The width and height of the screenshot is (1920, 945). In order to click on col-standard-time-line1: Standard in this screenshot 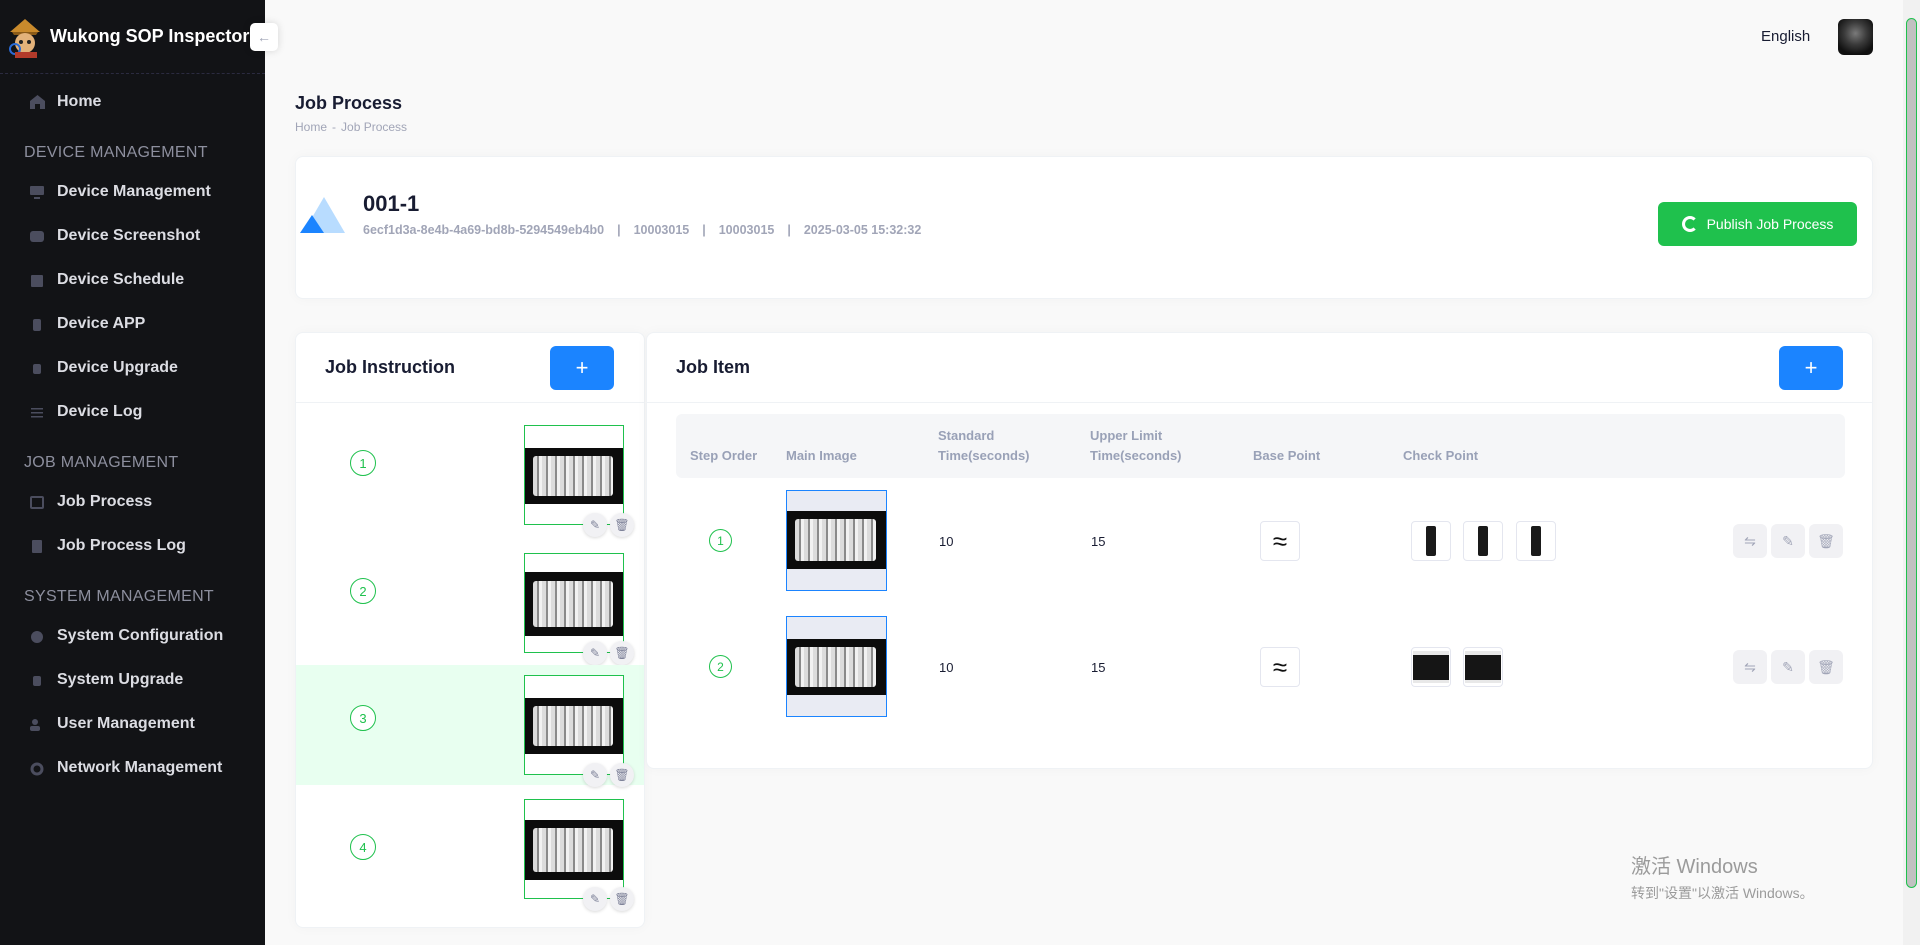, I will do `click(966, 435)`.